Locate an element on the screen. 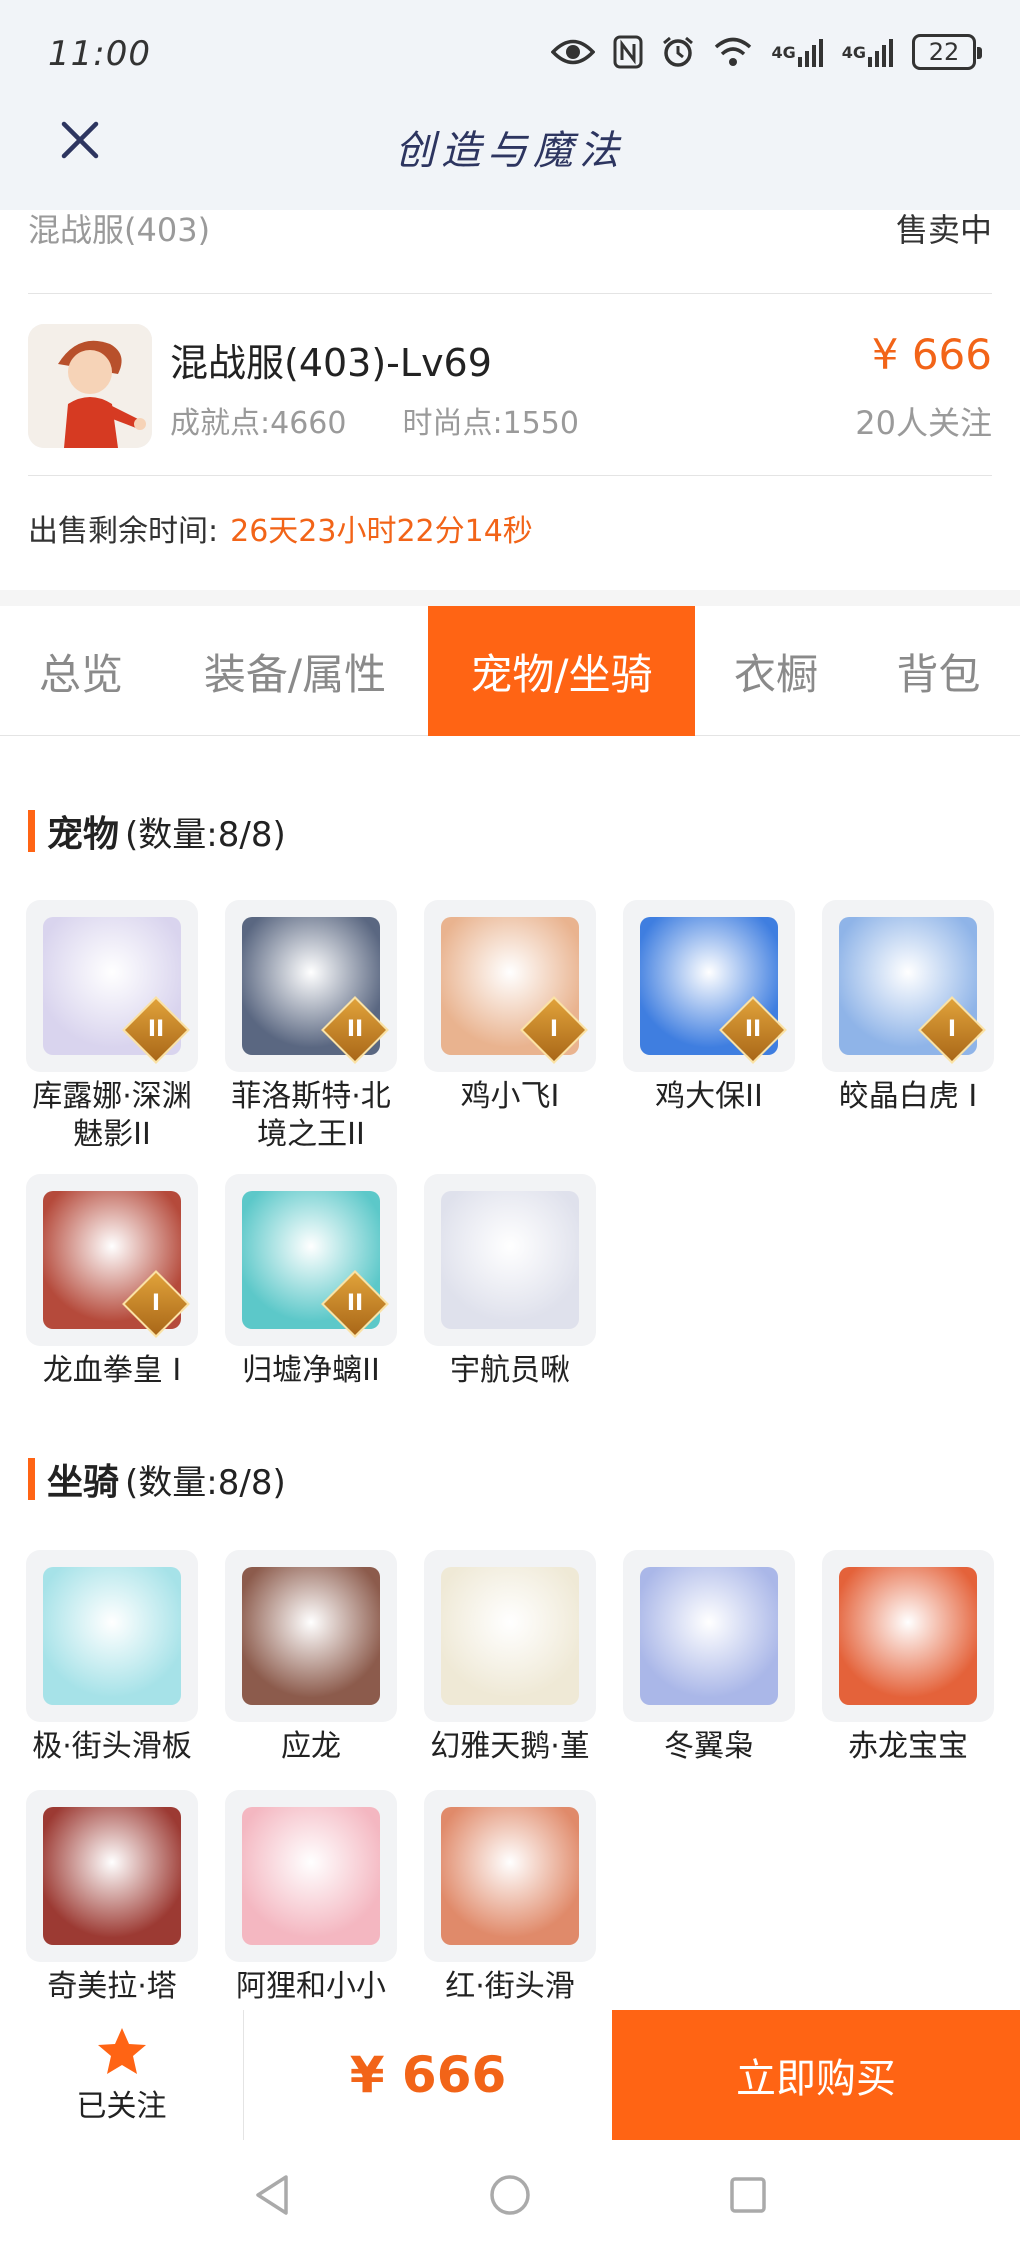  wifi-icon is located at coordinates (733, 52).